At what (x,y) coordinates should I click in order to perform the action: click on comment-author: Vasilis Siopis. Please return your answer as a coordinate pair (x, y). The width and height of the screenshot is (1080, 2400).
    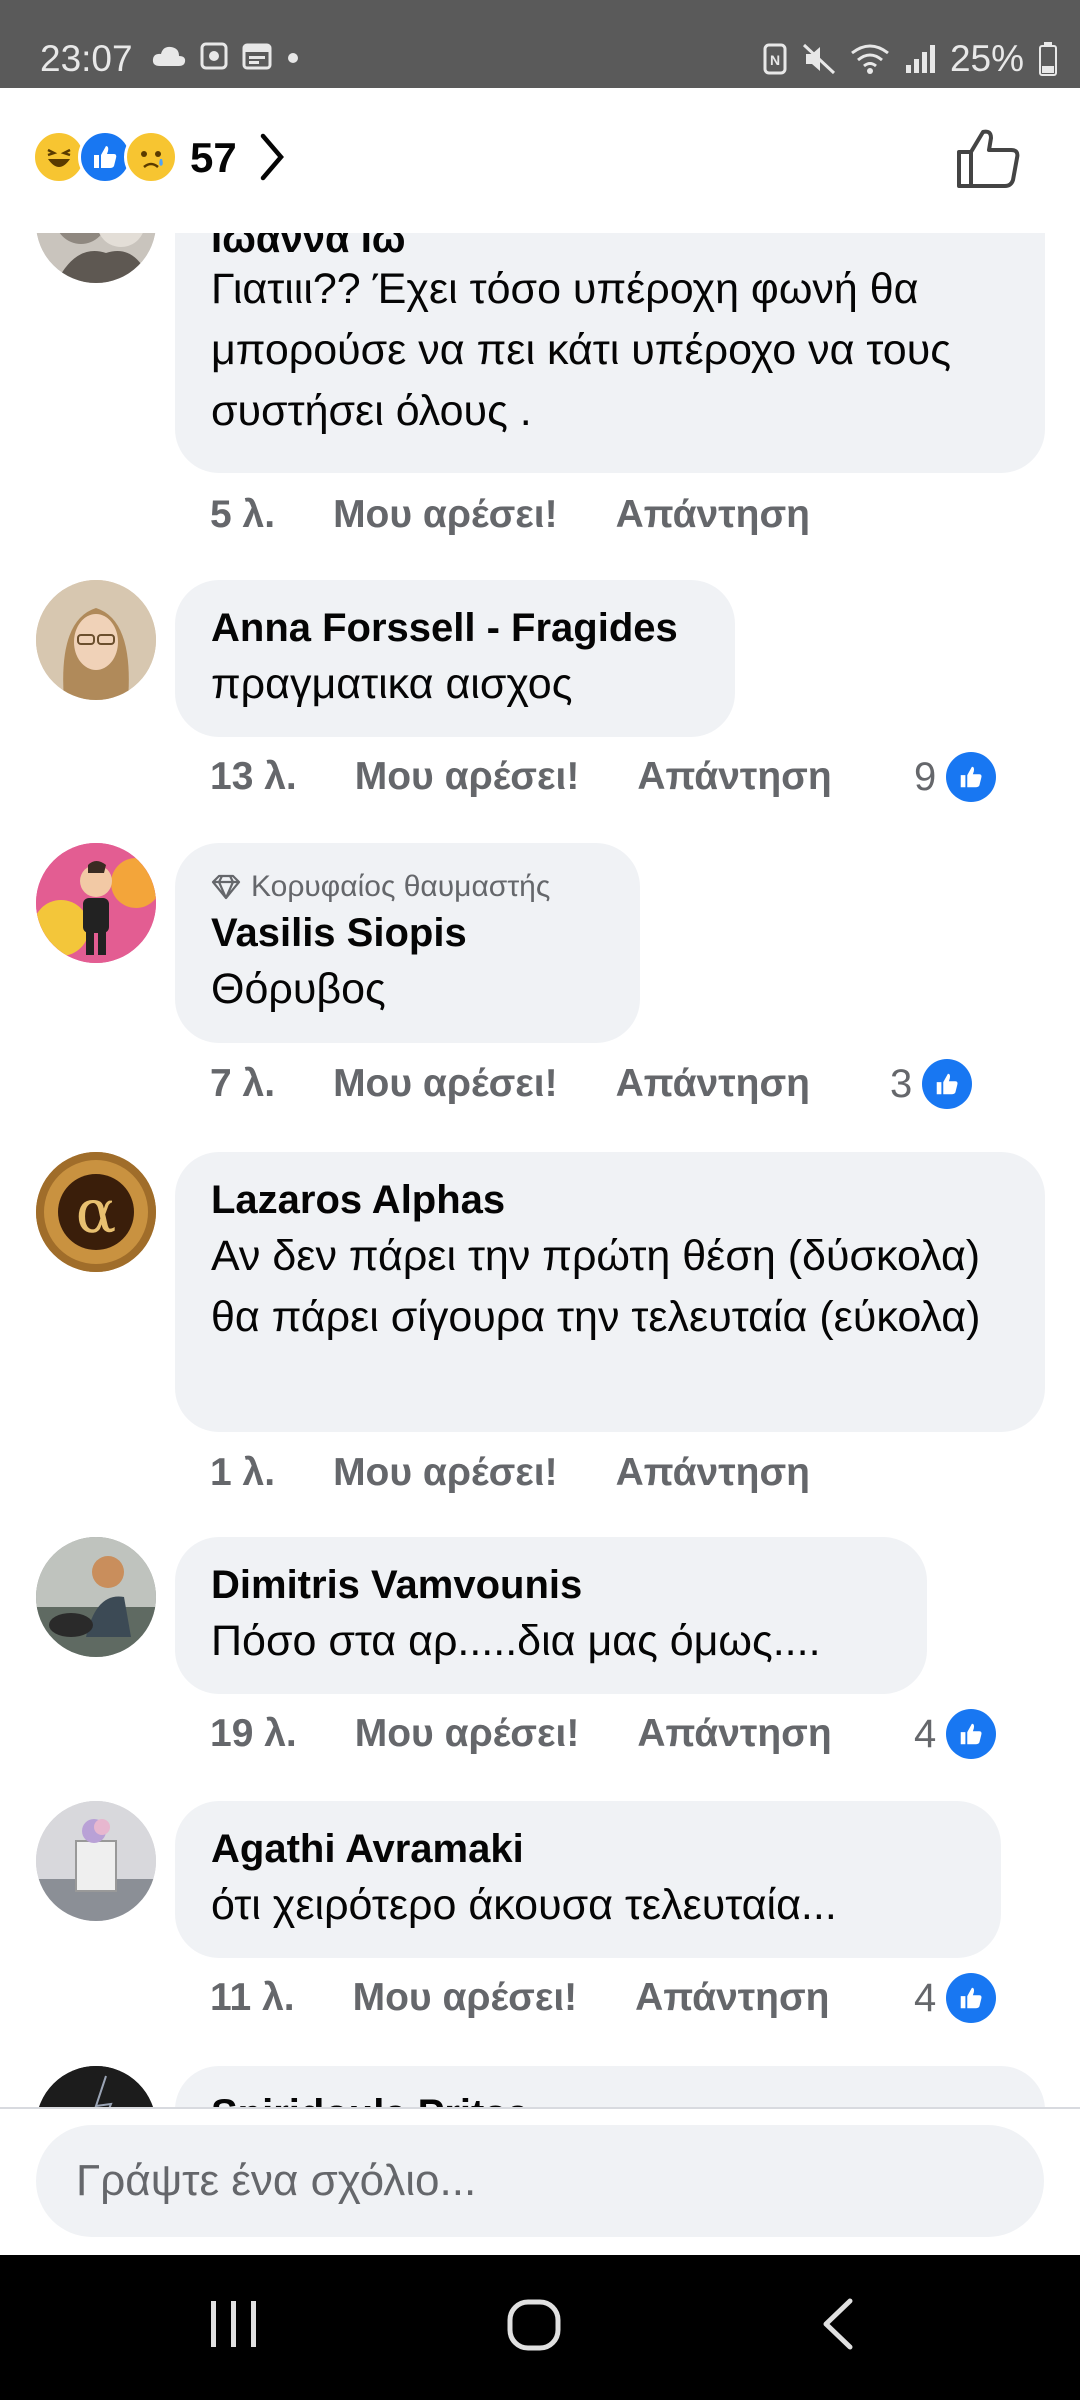
    Looking at the image, I should click on (407, 933).